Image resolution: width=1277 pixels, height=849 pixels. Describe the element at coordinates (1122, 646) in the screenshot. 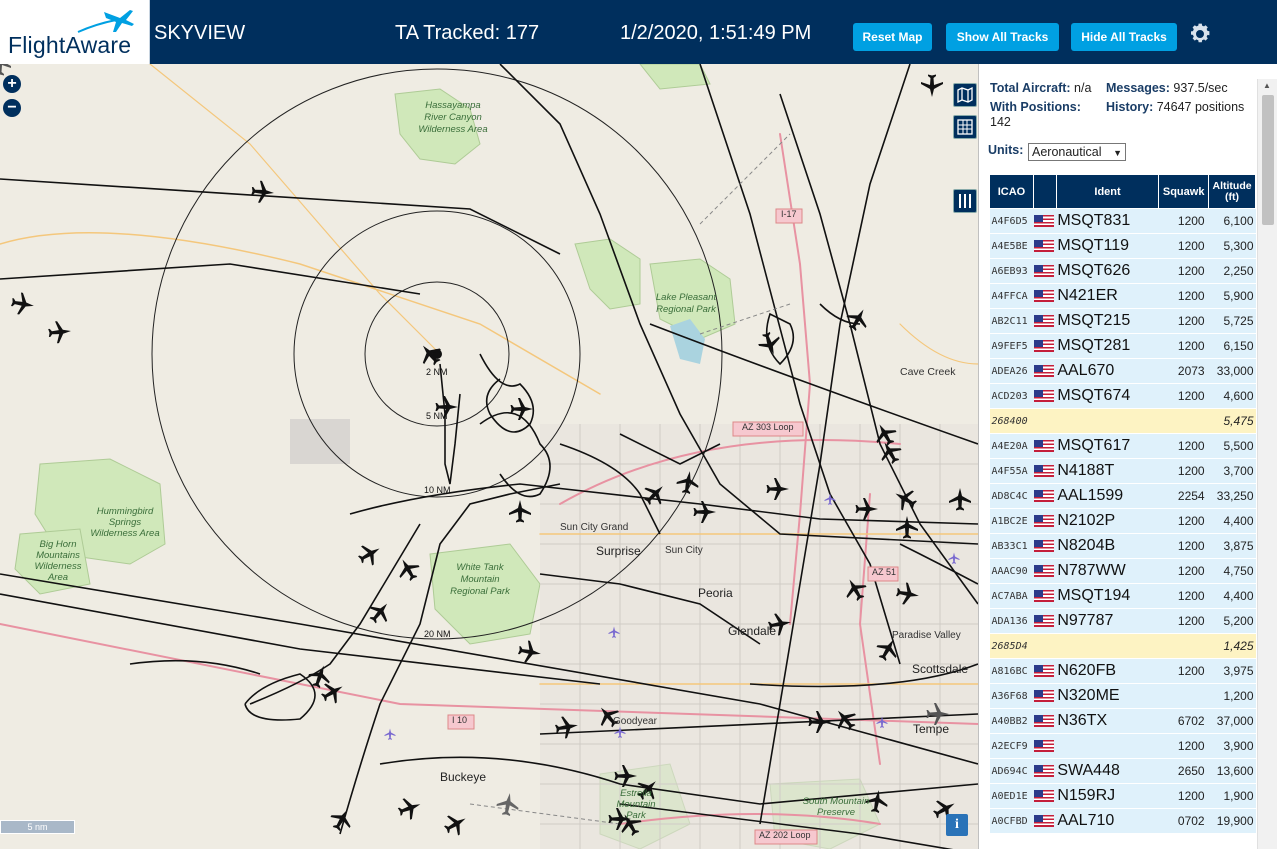

I see `table-row: 2685D4 1,425` at that location.